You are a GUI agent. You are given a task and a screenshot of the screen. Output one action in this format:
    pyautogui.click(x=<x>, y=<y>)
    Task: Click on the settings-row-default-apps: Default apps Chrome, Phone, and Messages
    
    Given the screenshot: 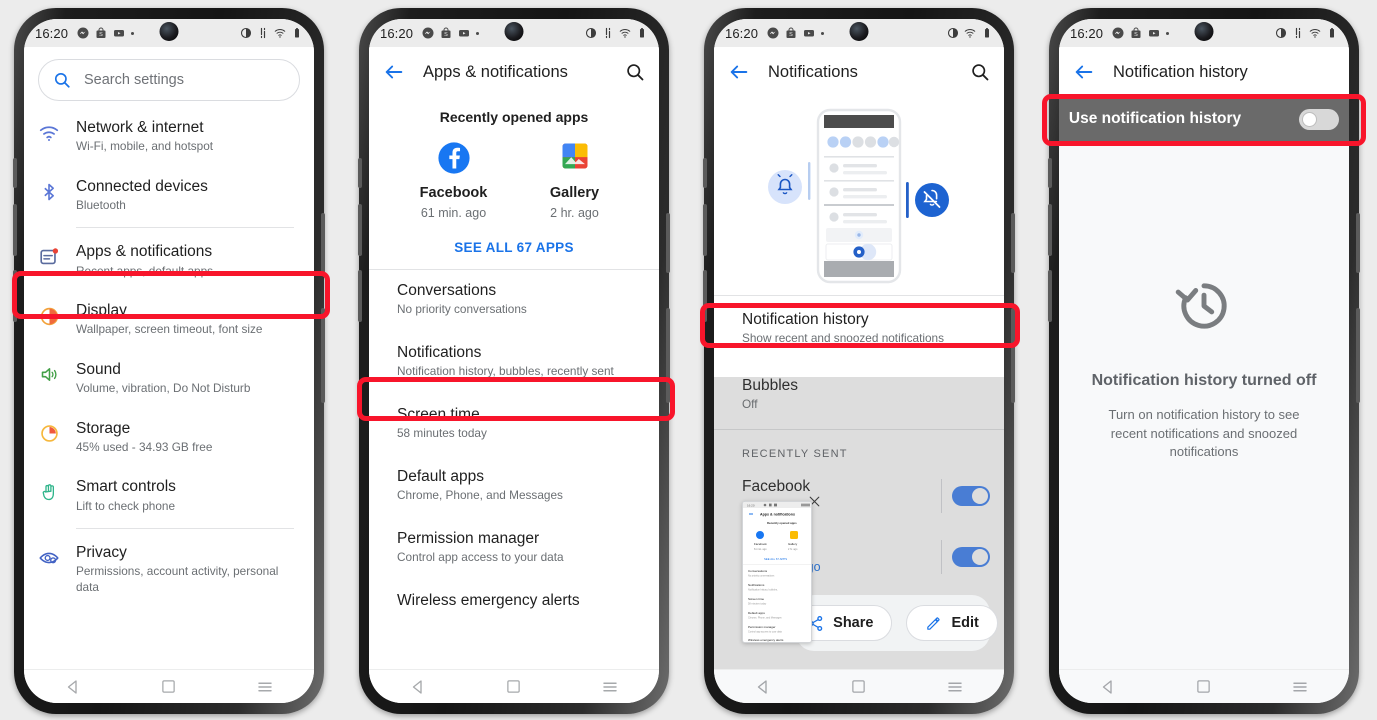 What is the action you would take?
    pyautogui.click(x=514, y=483)
    